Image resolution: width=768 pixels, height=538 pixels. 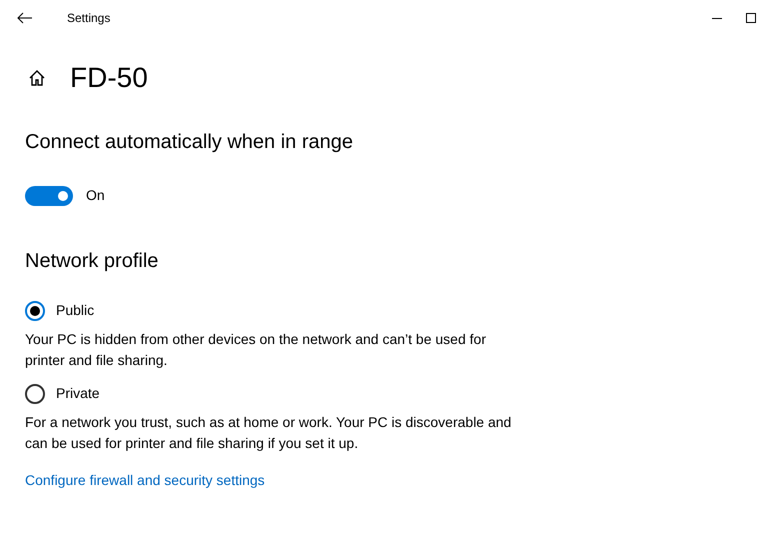 What do you see at coordinates (256, 350) in the screenshot?
I see `option-description: Your PC is hidden from other devices on the network and can’t be used for printer and file sharing.` at bounding box center [256, 350].